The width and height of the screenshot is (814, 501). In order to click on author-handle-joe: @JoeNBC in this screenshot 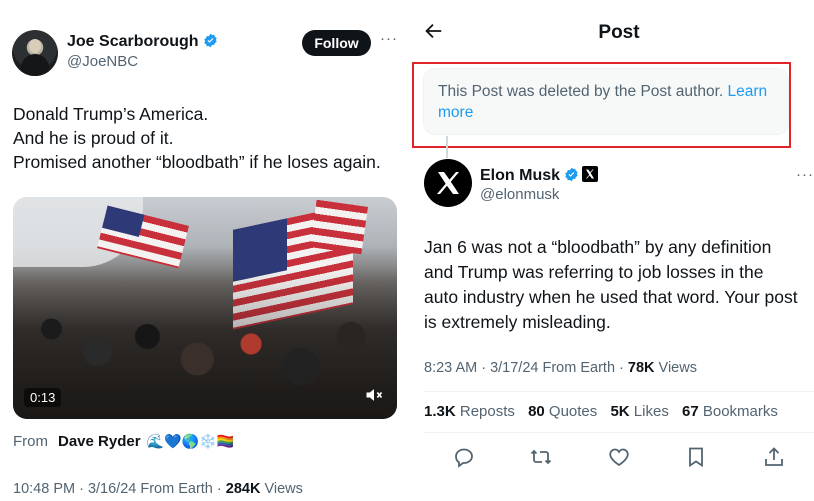, I will do `click(102, 61)`.